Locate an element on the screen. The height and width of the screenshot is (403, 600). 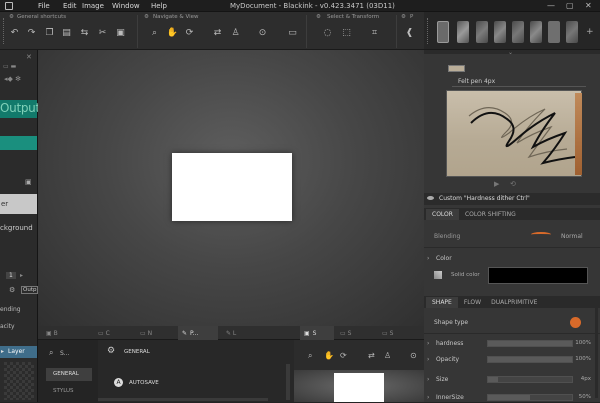
shape-type-row: Shape type is located at coordinates (512, 322).